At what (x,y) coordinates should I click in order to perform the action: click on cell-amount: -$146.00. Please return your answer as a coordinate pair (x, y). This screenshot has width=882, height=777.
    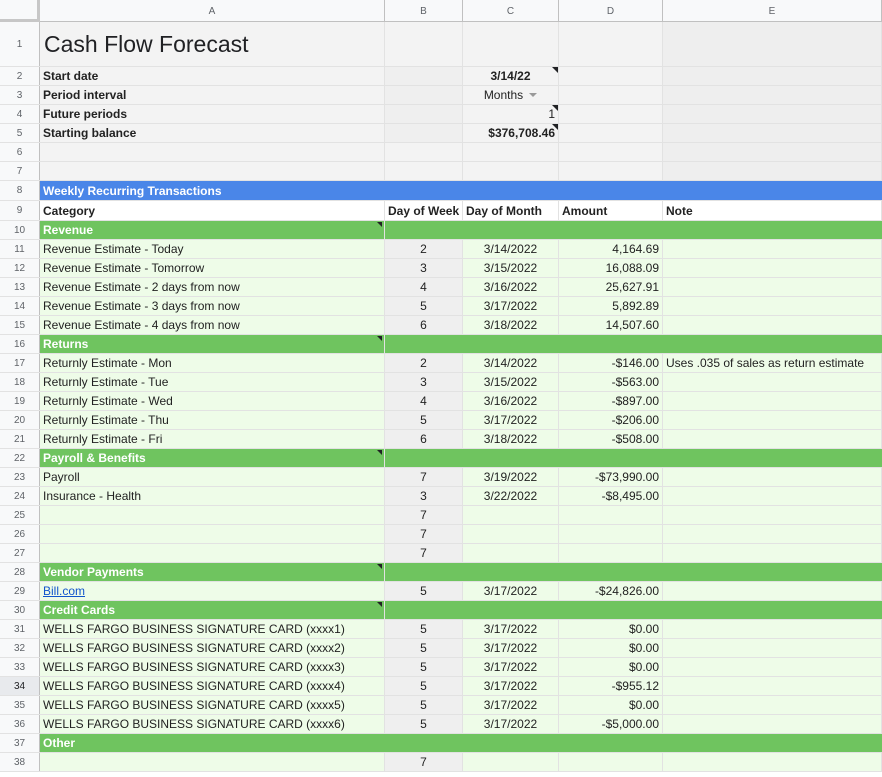
    Looking at the image, I should click on (611, 363).